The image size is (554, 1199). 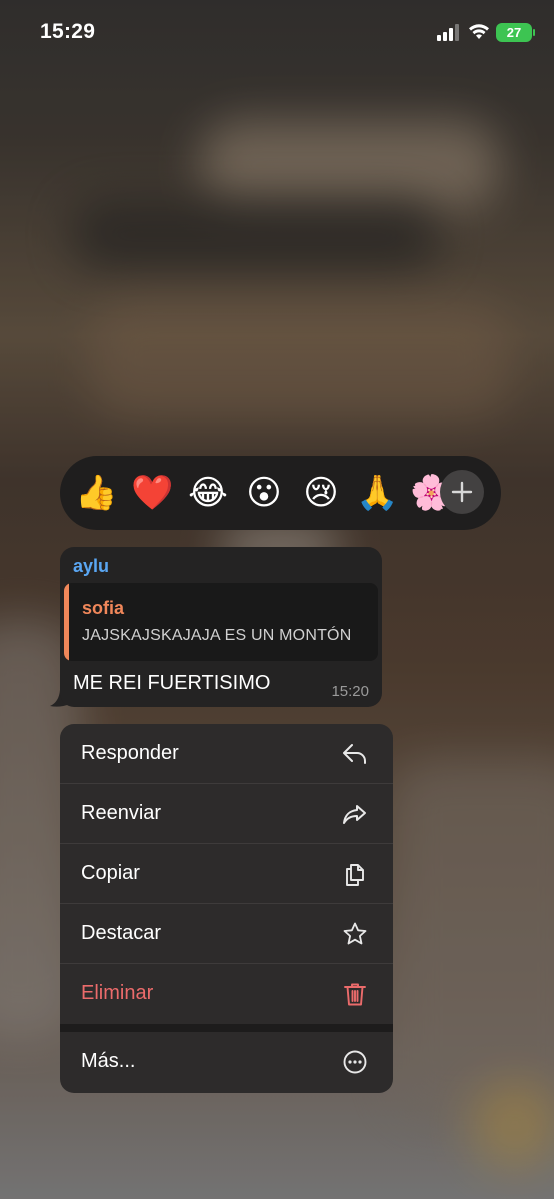 What do you see at coordinates (68, 31) in the screenshot?
I see `status-time: 15:29` at bounding box center [68, 31].